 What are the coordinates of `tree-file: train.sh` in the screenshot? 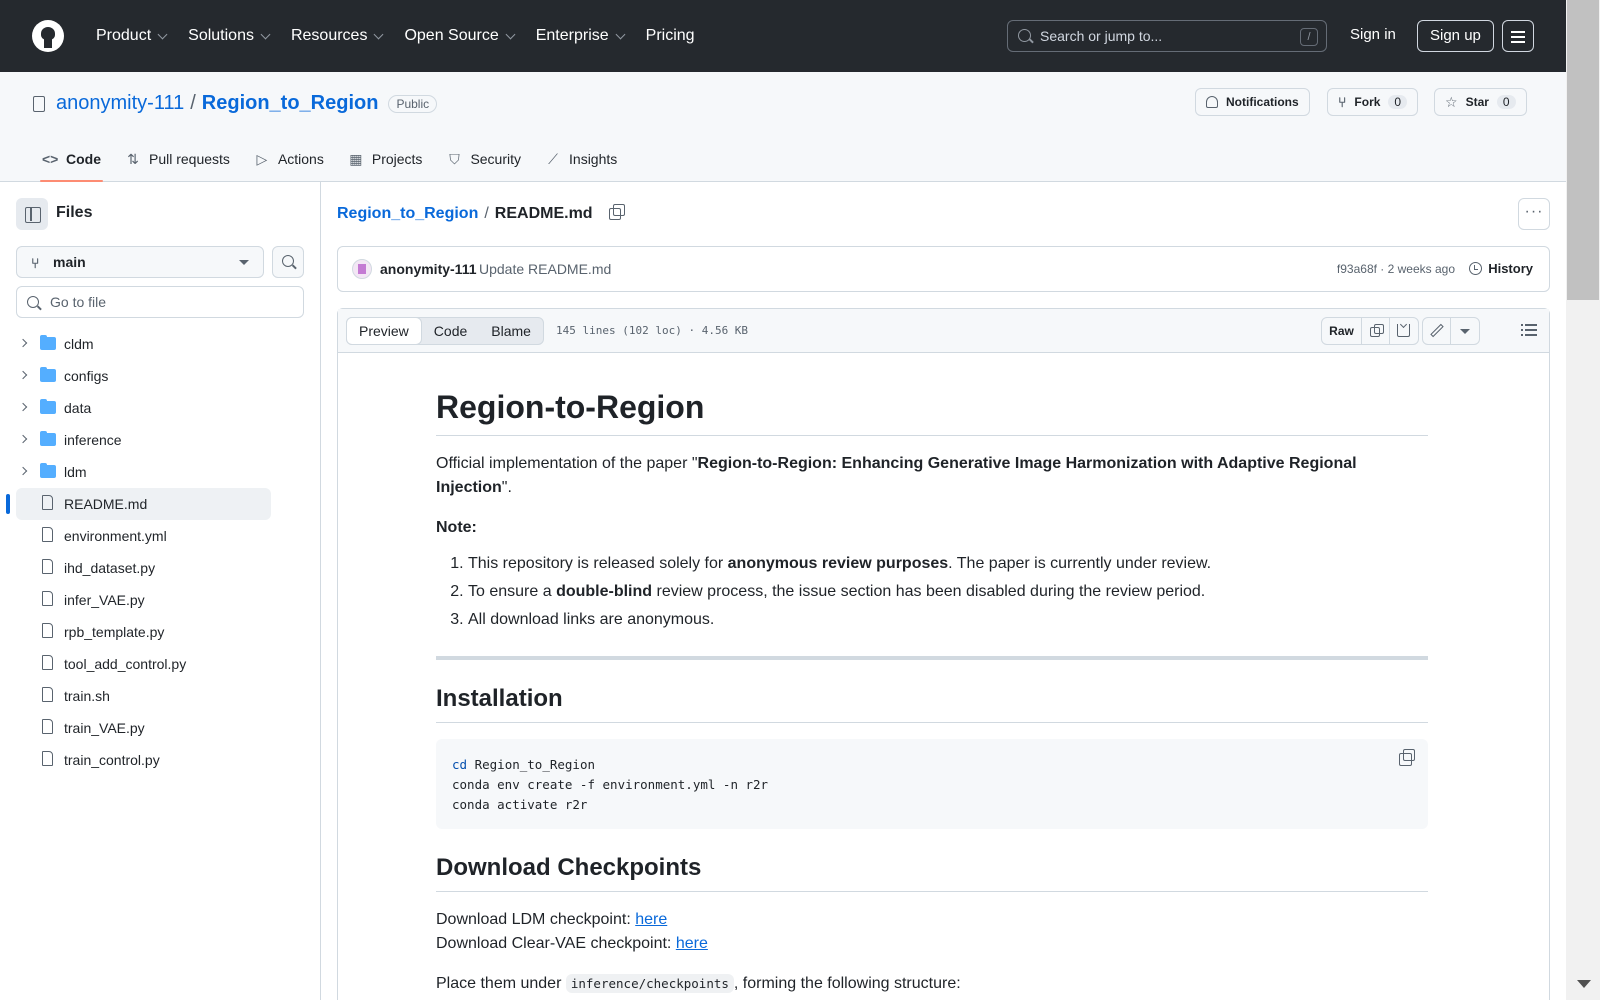 It's located at (160, 696).